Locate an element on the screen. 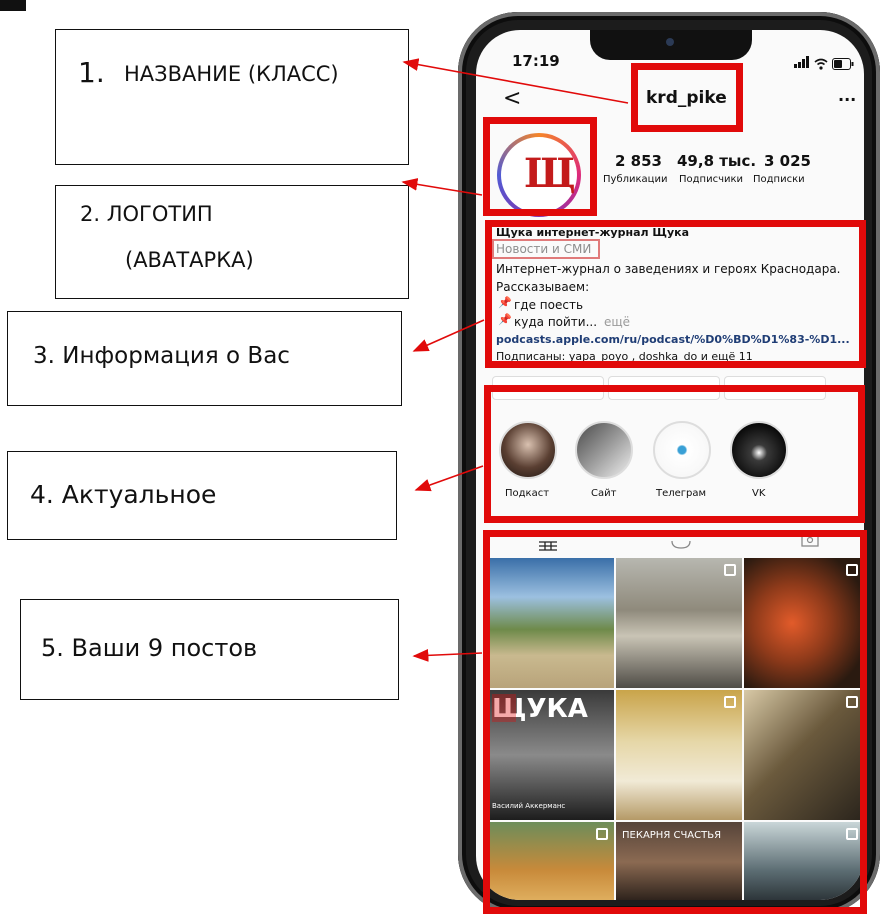 This screenshot has height=919, width=891. highlight-box-avatar is located at coordinates (540, 166).